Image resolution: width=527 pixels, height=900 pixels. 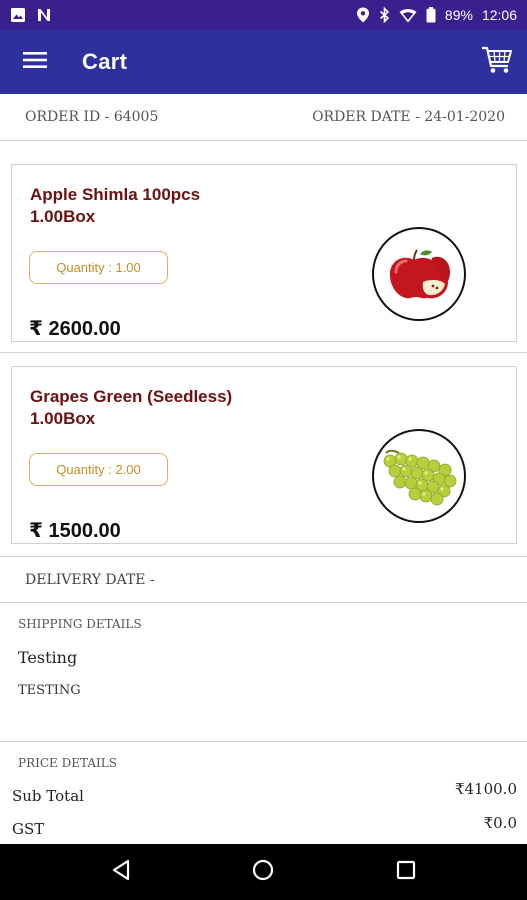 What do you see at coordinates (458, 15) in the screenshot?
I see `battery-percent: 89%` at bounding box center [458, 15].